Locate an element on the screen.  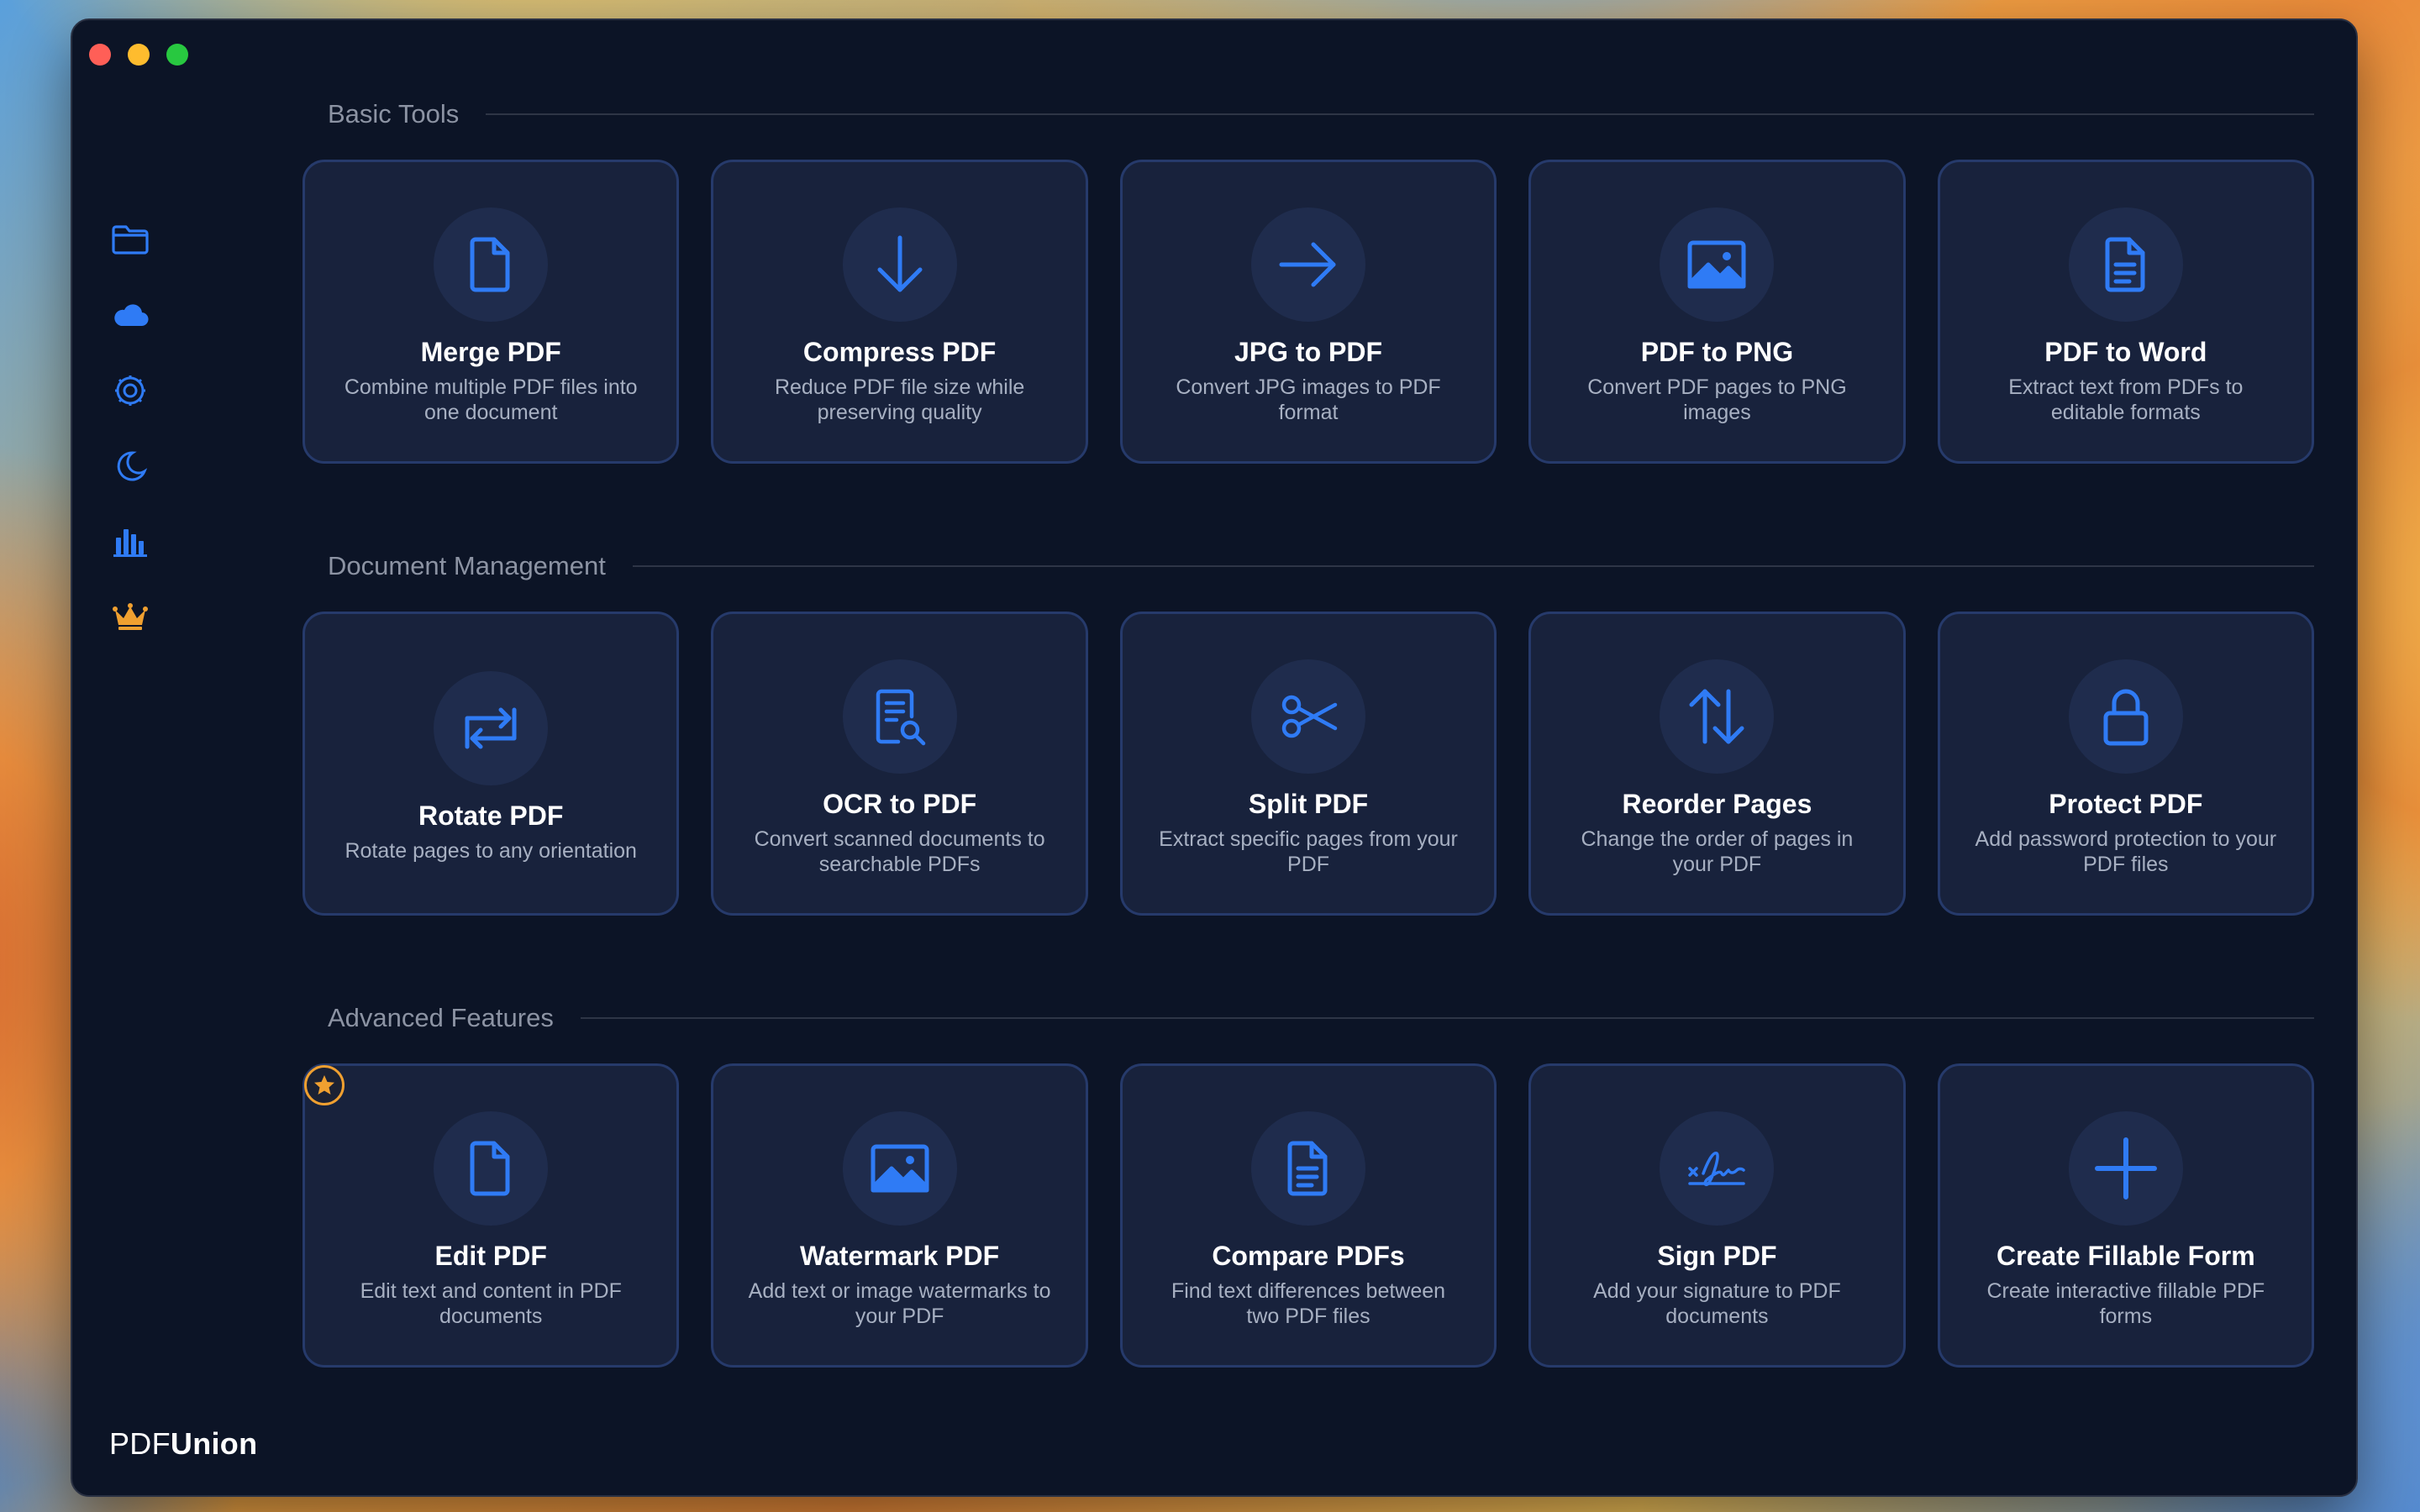
sidebar-item-settings is located at coordinates (130, 390).